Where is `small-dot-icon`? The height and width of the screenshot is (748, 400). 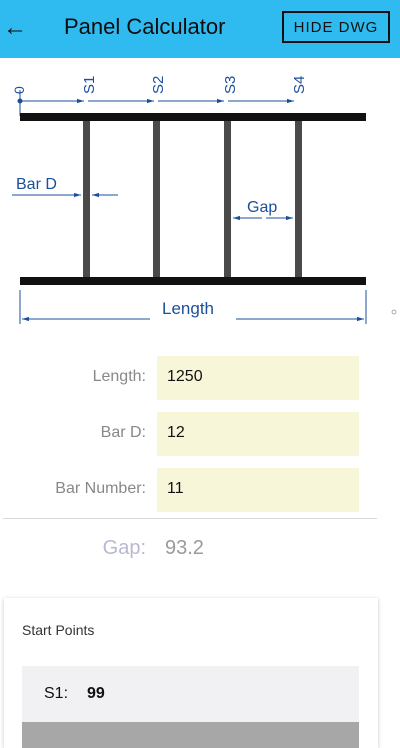 small-dot-icon is located at coordinates (394, 312).